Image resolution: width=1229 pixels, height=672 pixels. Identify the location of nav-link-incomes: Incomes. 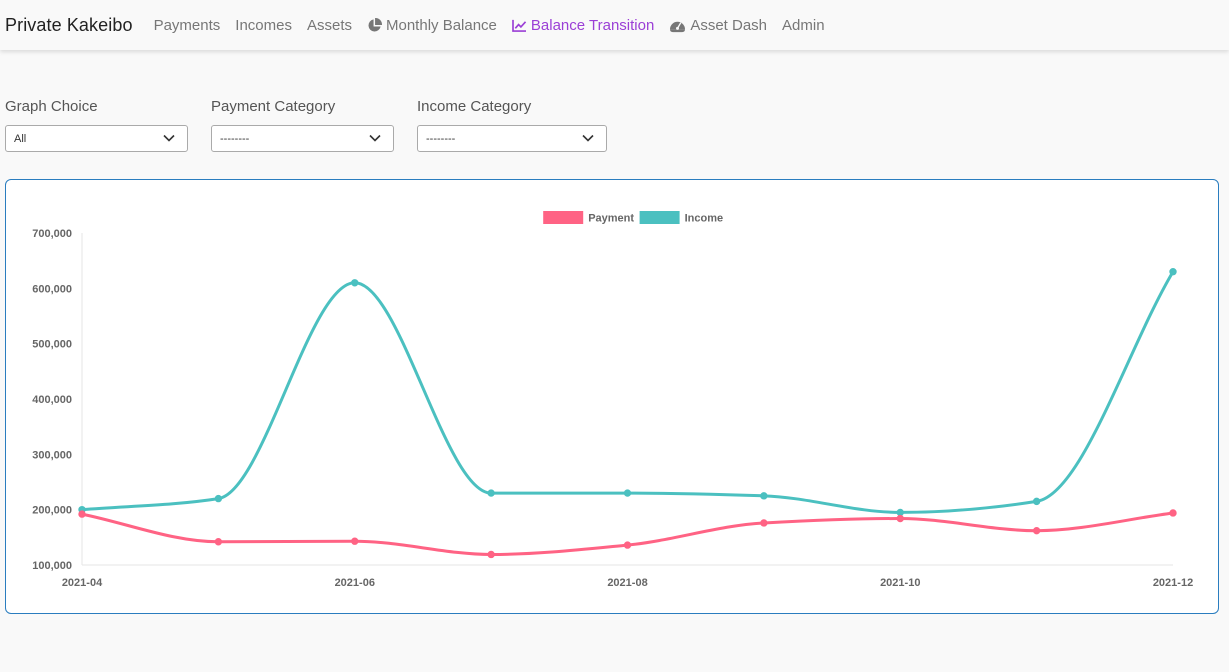
(263, 25).